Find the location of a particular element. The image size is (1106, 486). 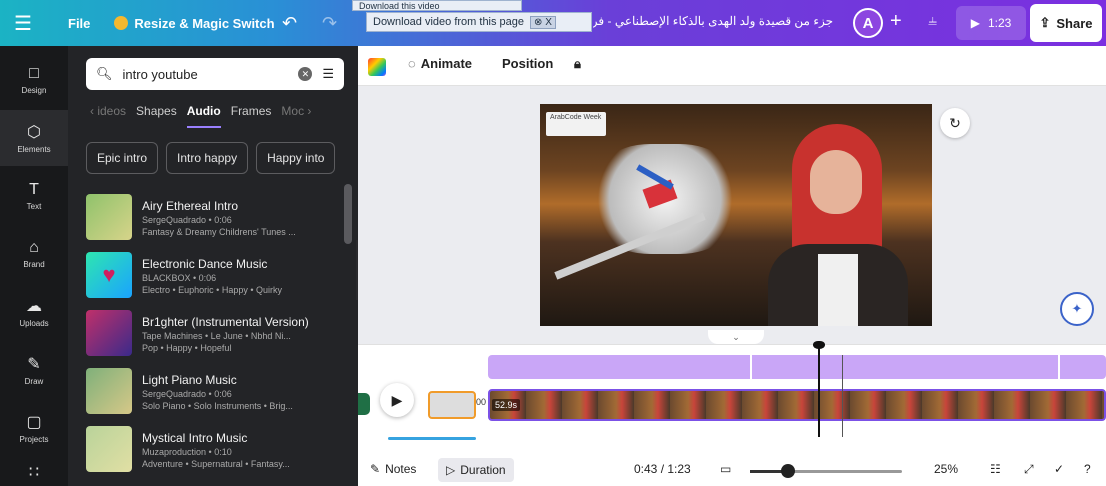

rail-label: Projects is located at coordinates (34, 439).